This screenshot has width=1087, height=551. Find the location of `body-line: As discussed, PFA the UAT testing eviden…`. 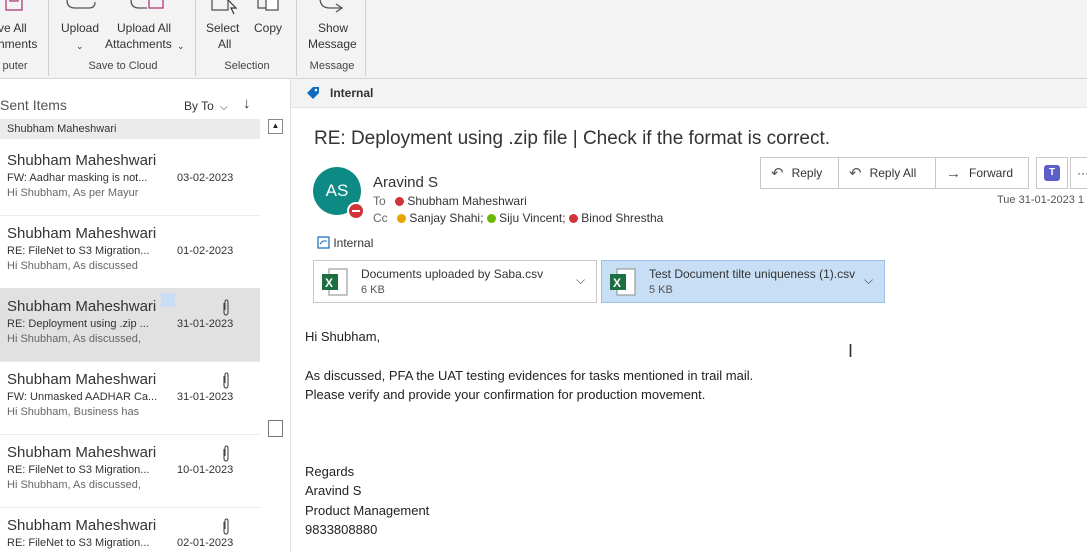

body-line: As discussed, PFA the UAT testing eviden… is located at coordinates (529, 375).